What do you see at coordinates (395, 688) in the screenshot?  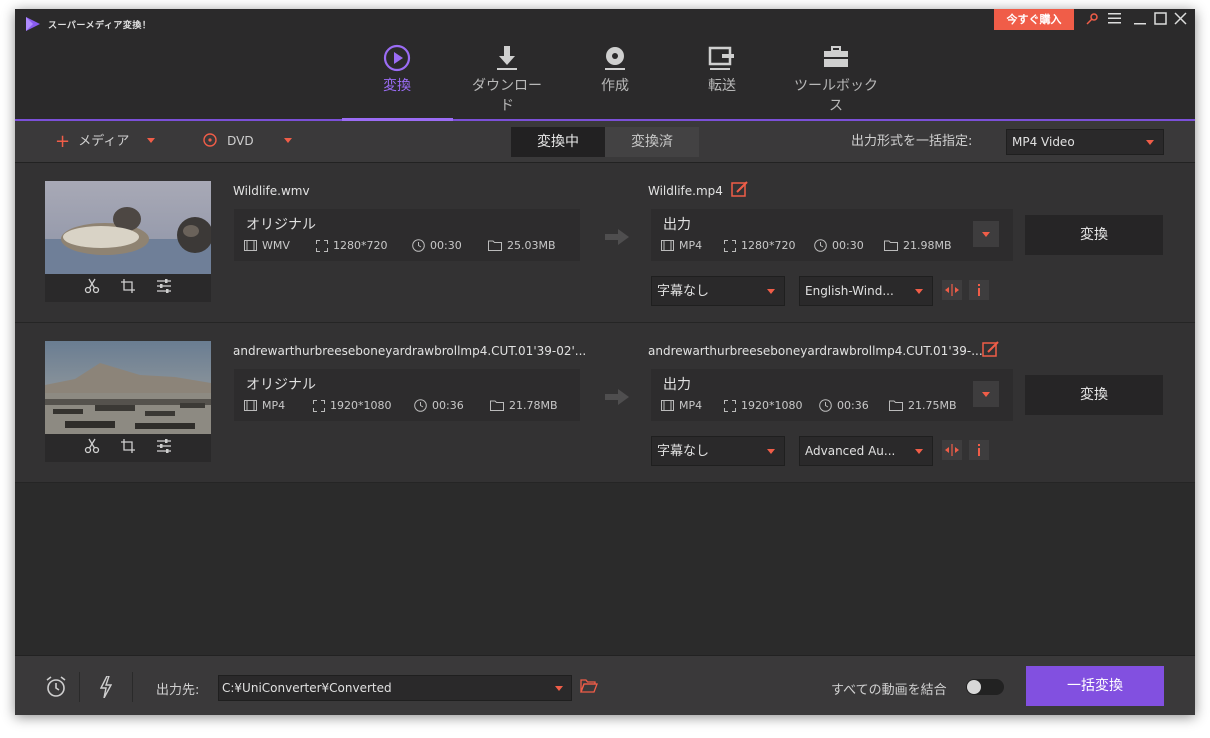 I see `output-path-select: C:¥UniConverter¥Converted` at bounding box center [395, 688].